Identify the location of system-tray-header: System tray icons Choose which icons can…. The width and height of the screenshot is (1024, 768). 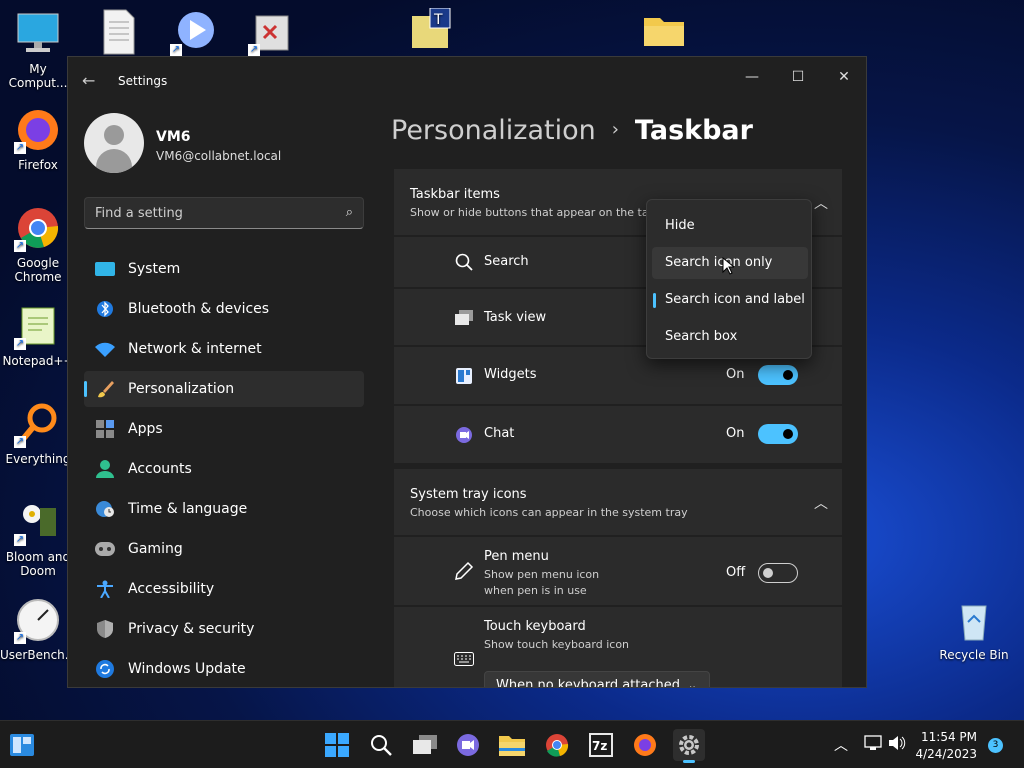
(618, 502).